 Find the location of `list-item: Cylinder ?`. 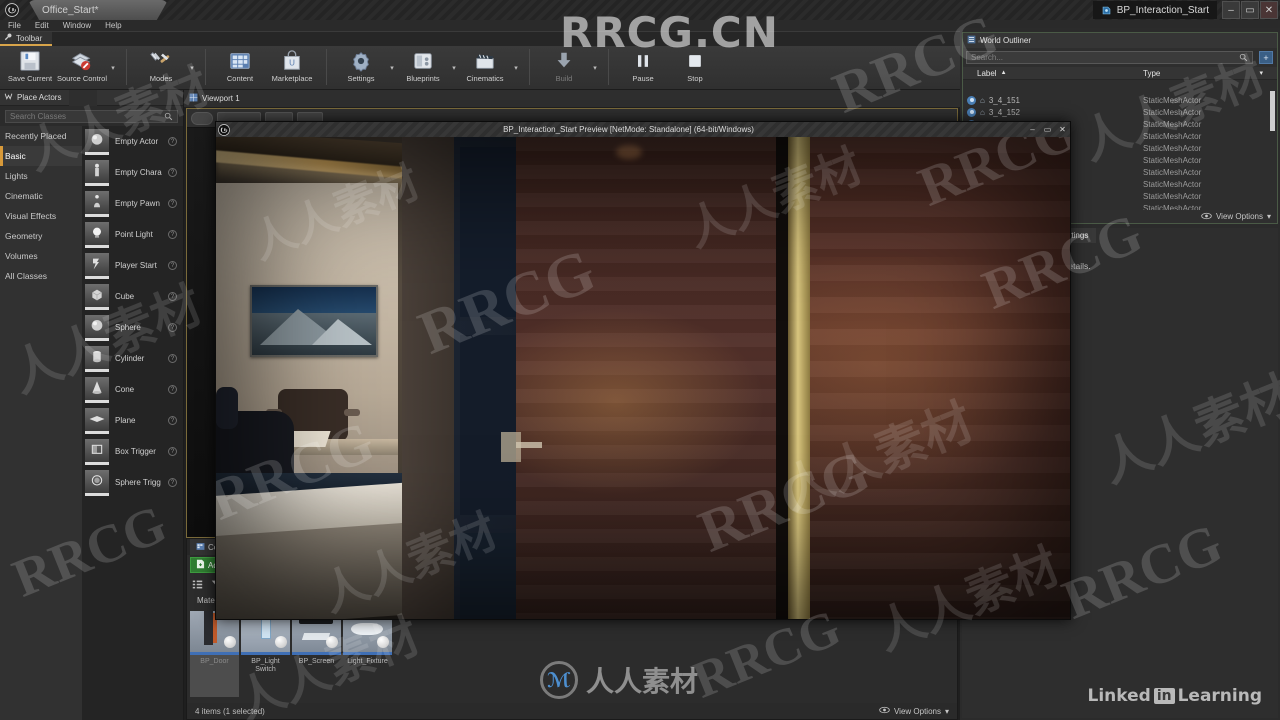

list-item: Cylinder ? is located at coordinates (132, 358).